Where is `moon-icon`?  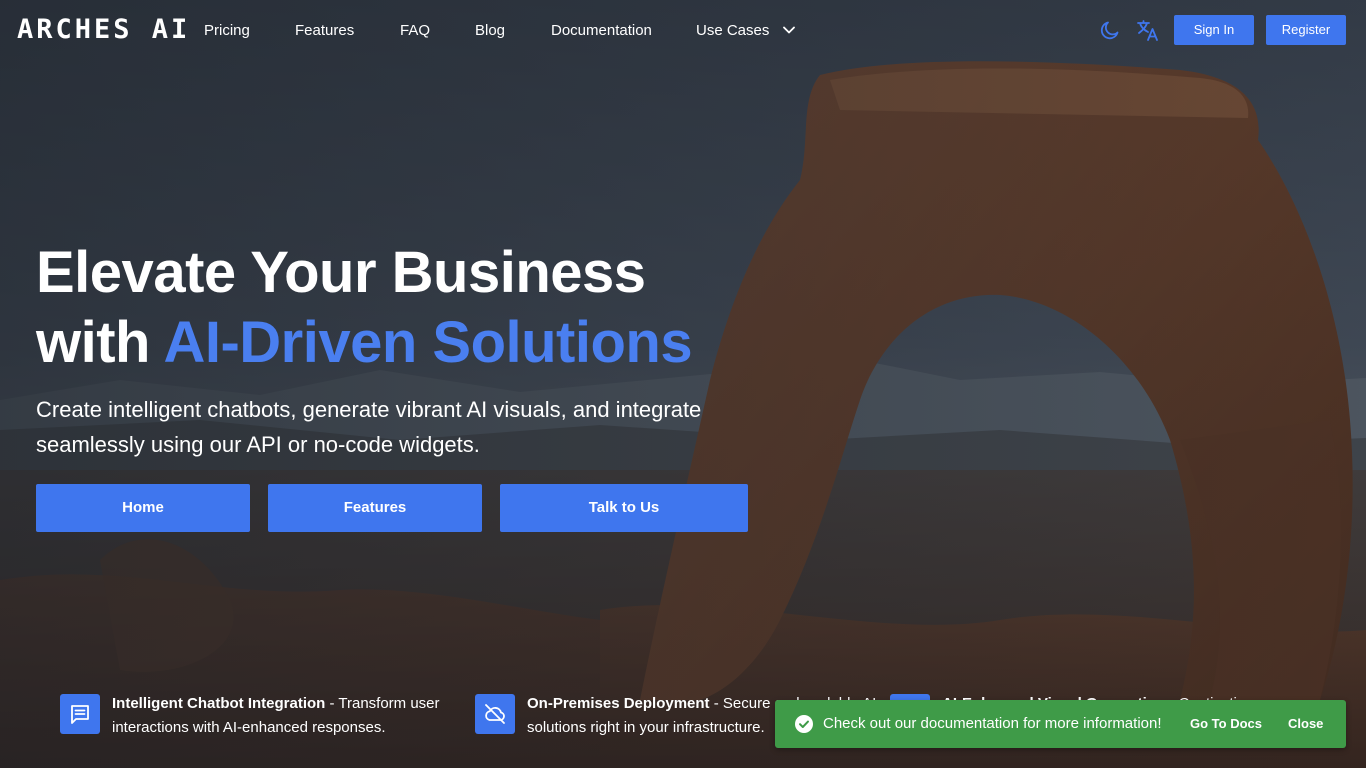 moon-icon is located at coordinates (1110, 30).